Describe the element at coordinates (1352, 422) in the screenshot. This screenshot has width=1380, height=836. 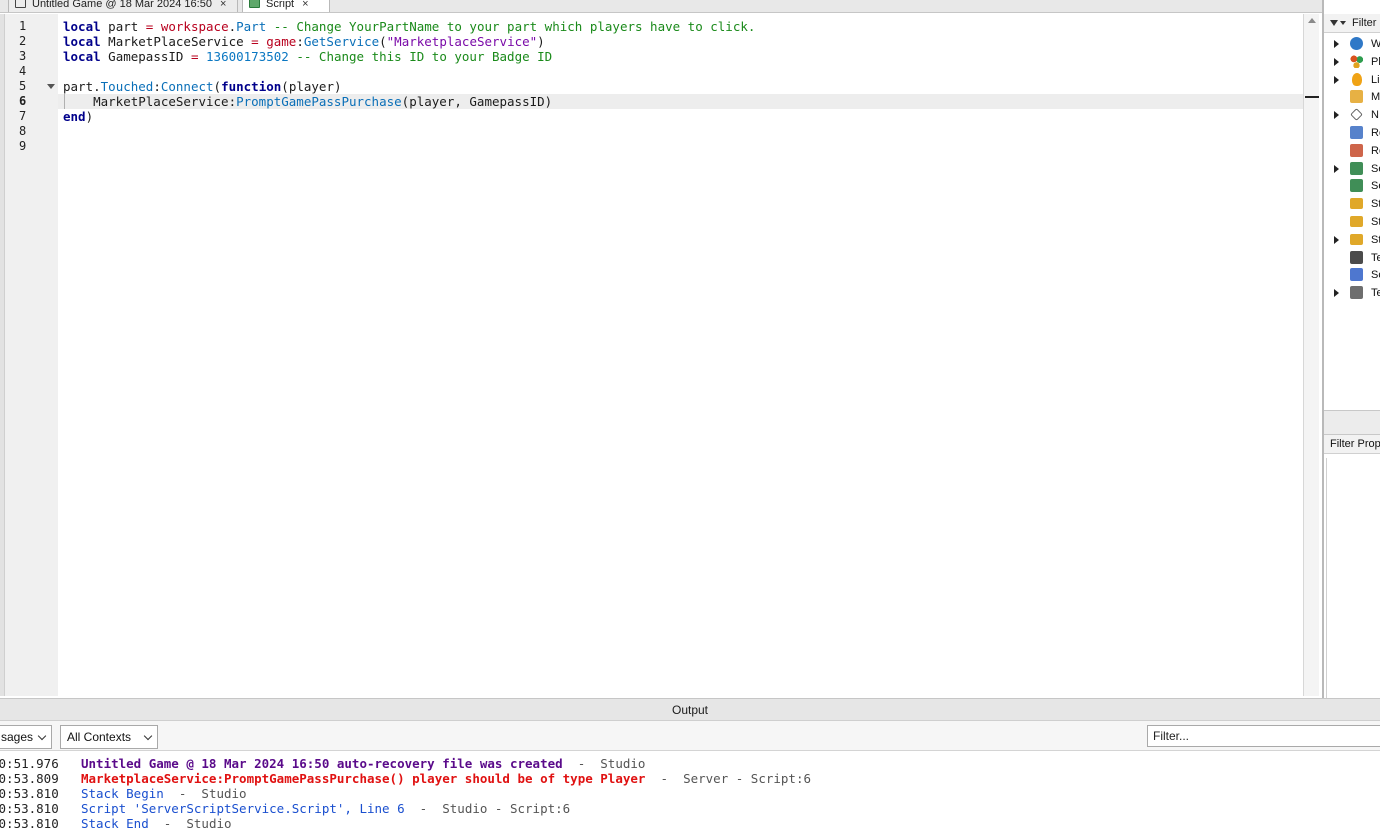
I see `panel-divider` at that location.